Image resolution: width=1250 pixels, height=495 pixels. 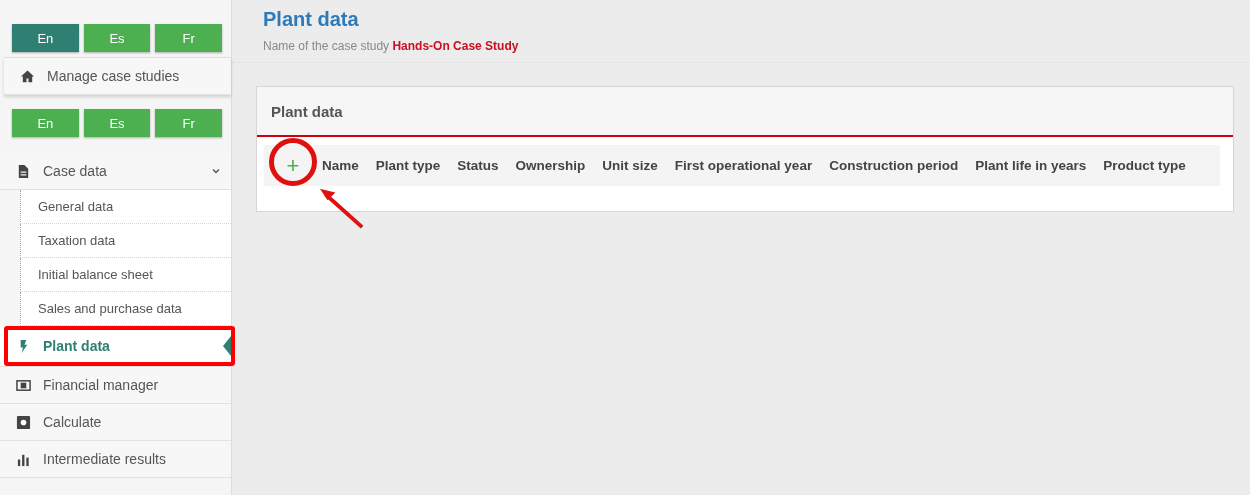 I want to click on sidebar-subitem: General data, so click(x=125, y=207).